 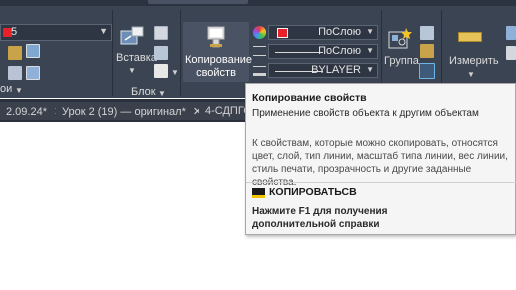 I want to click on layers-panel-chevron-icon: ▼, so click(x=19, y=90).